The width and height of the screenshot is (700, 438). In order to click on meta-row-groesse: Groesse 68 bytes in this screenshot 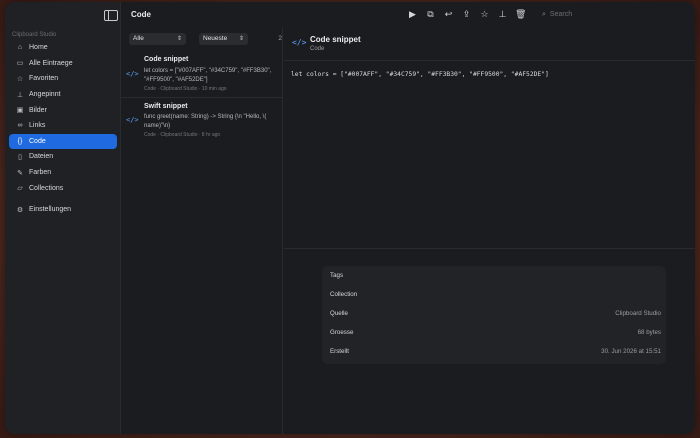, I will do `click(494, 332)`.